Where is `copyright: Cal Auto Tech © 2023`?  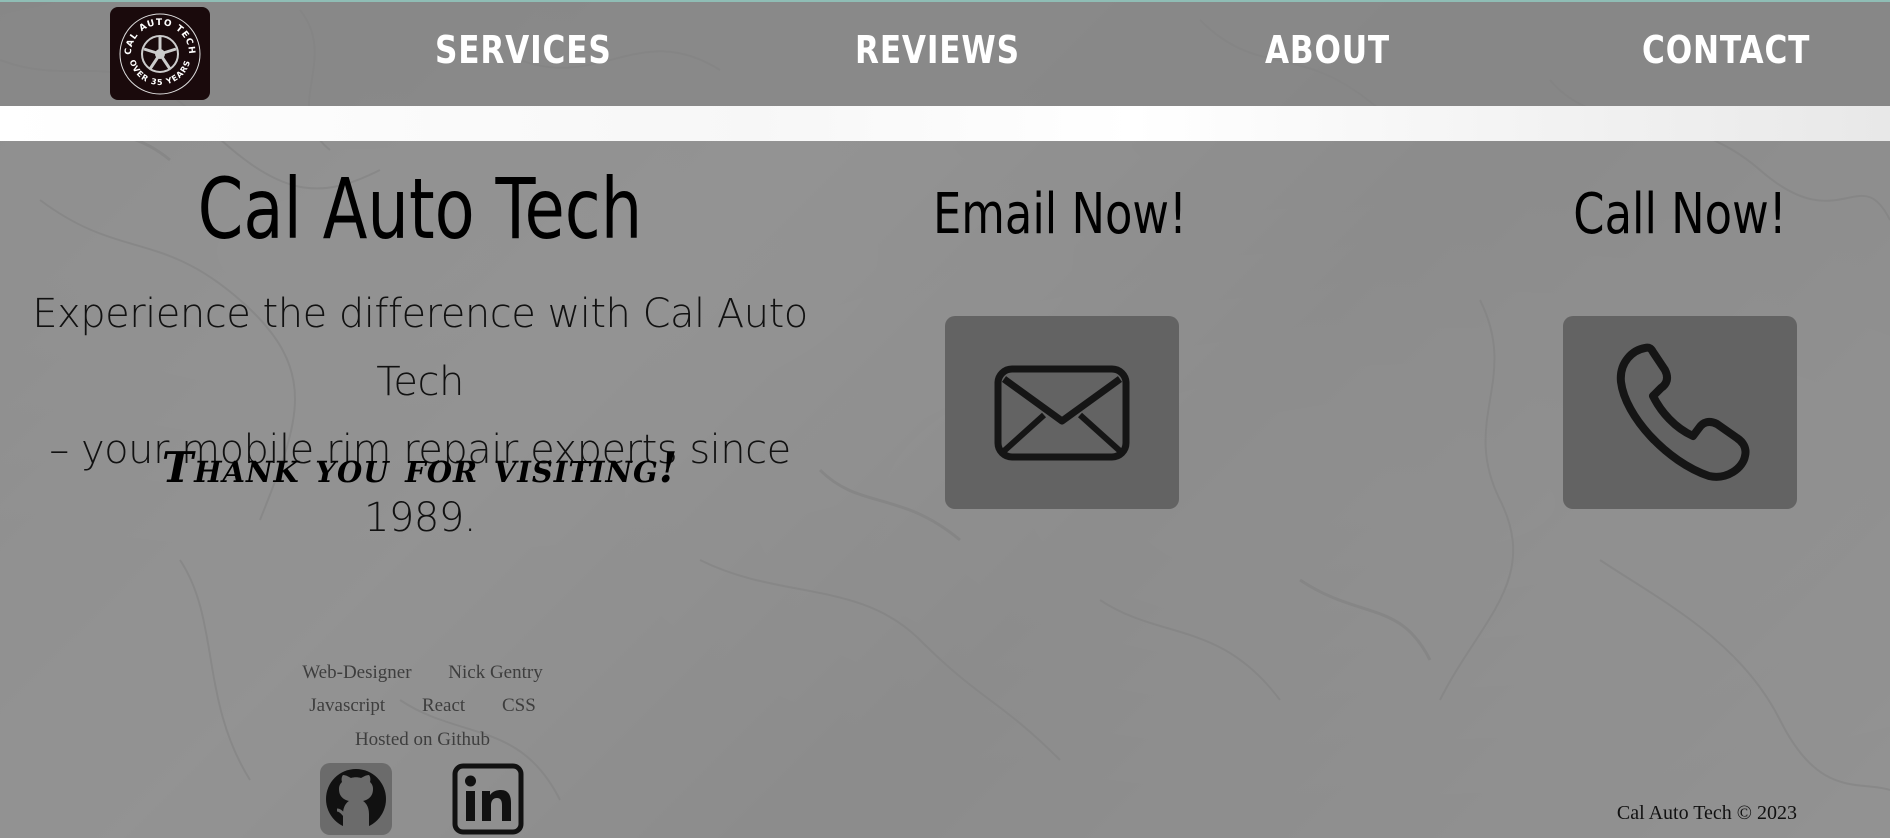
copyright: Cal Auto Tech © 2023 is located at coordinates (1706, 813).